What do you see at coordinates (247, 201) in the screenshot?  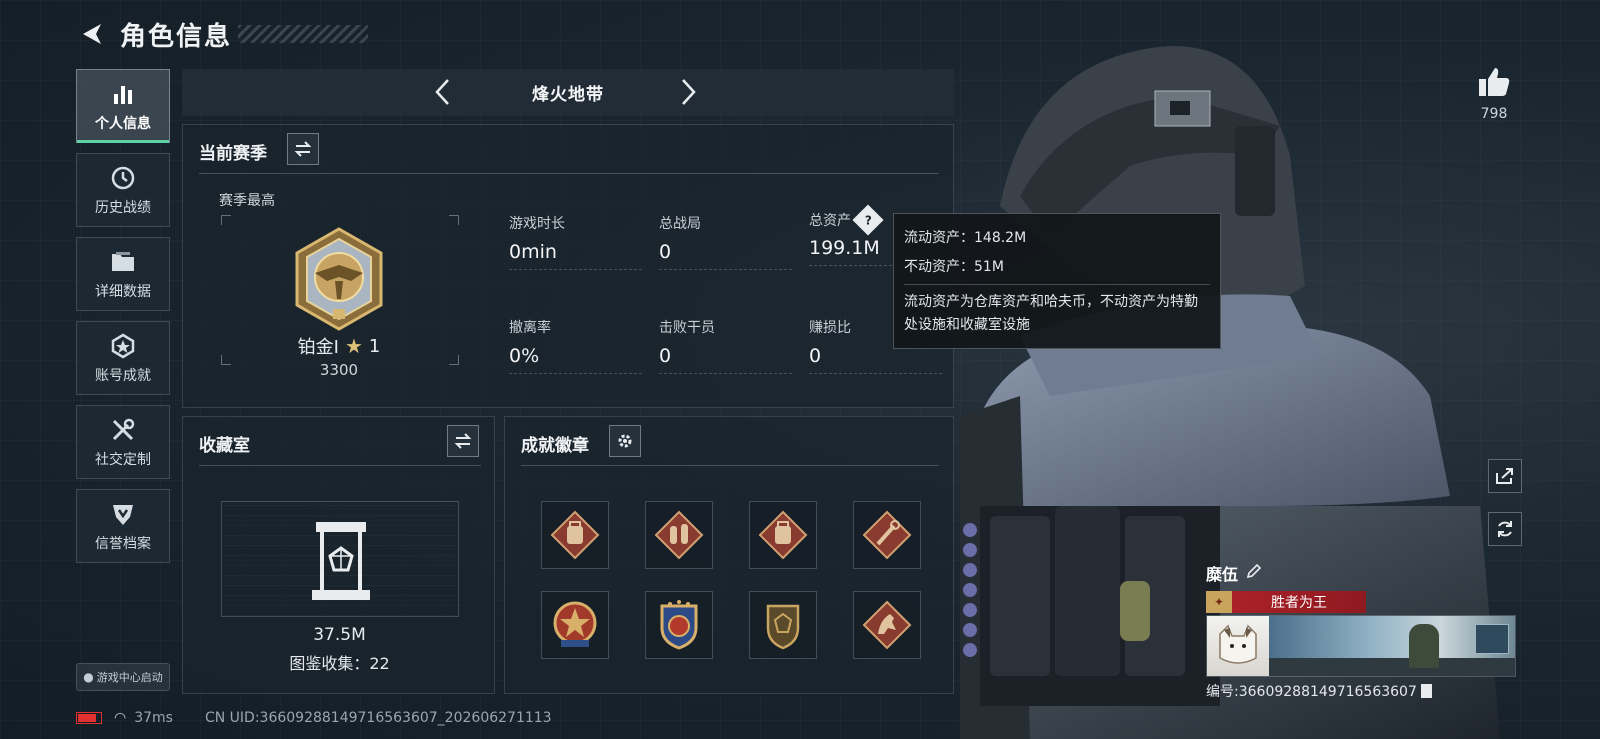 I see `season-best-label: 赛季最高` at bounding box center [247, 201].